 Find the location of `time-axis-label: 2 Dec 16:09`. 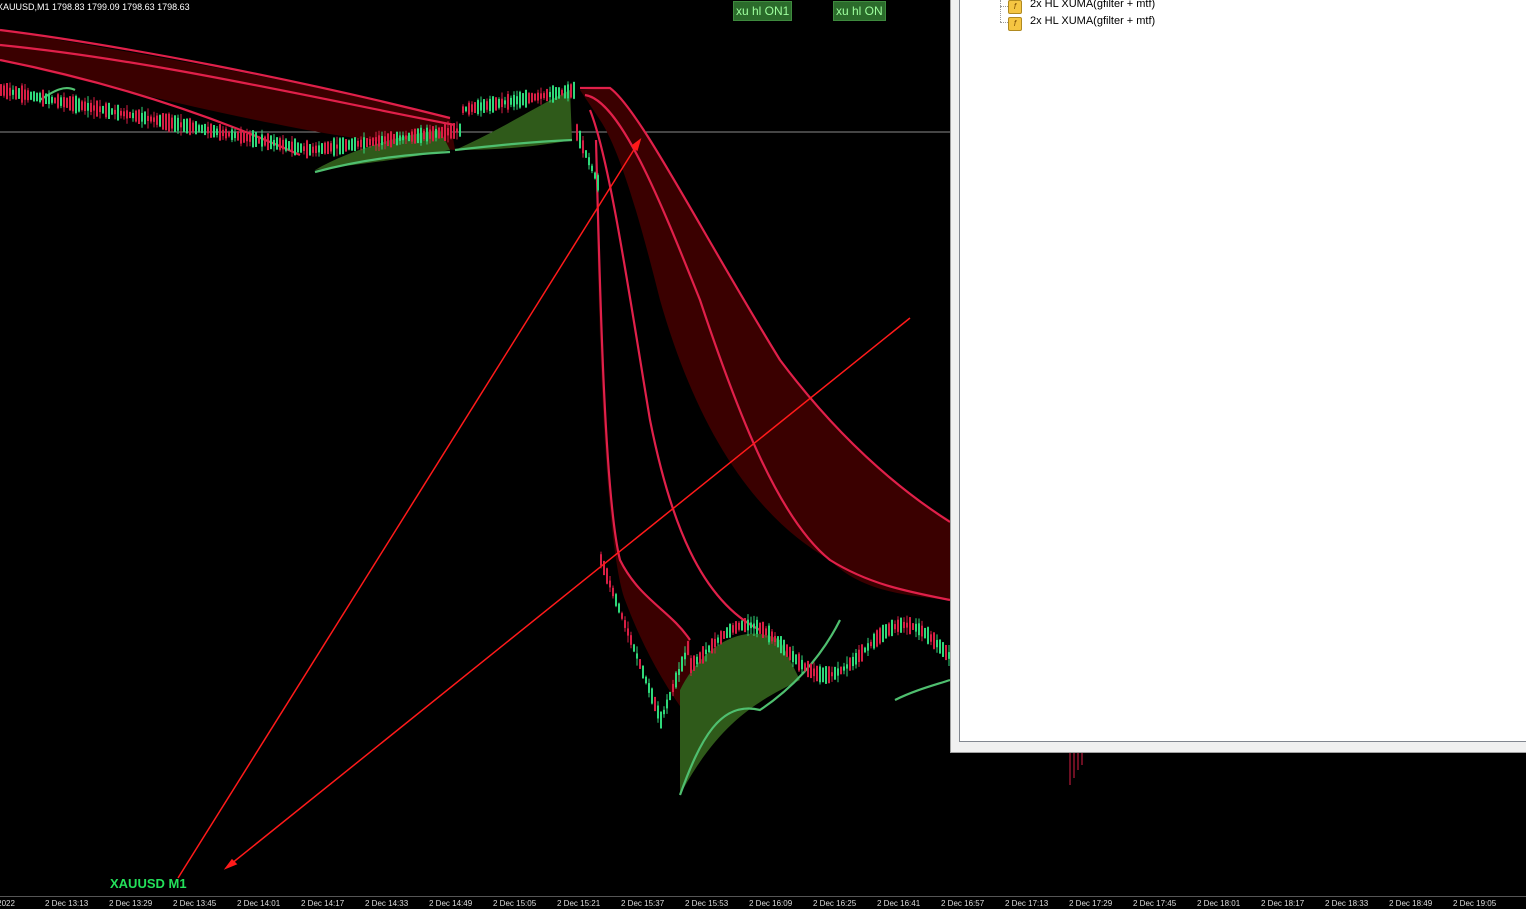

time-axis-label: 2 Dec 16:09 is located at coordinates (771, 903).